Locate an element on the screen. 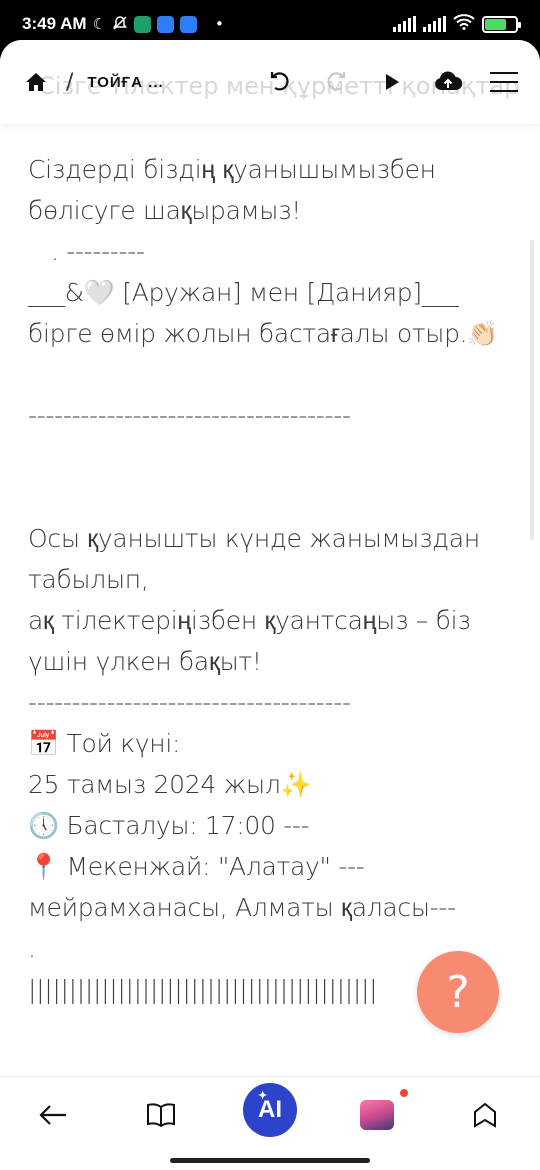 The width and height of the screenshot is (540, 1170). menu-icon is located at coordinates (504, 82).